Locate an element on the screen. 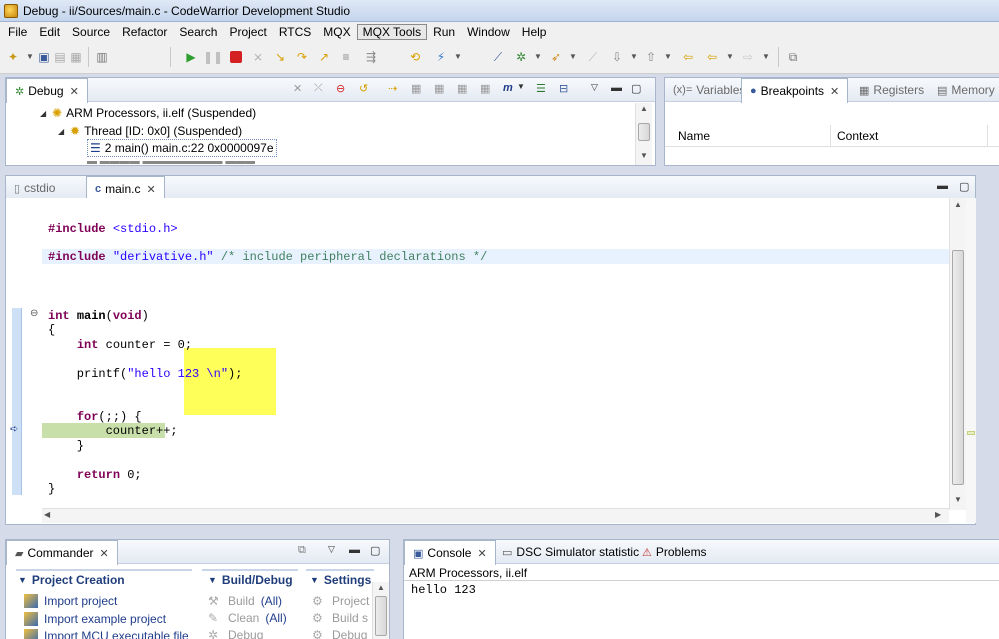 Image resolution: width=999 pixels, height=639 pixels. tree-item-process: ◢ ✺ ARM Processors, ii.elf (Suspended) is located at coordinates (148, 113).